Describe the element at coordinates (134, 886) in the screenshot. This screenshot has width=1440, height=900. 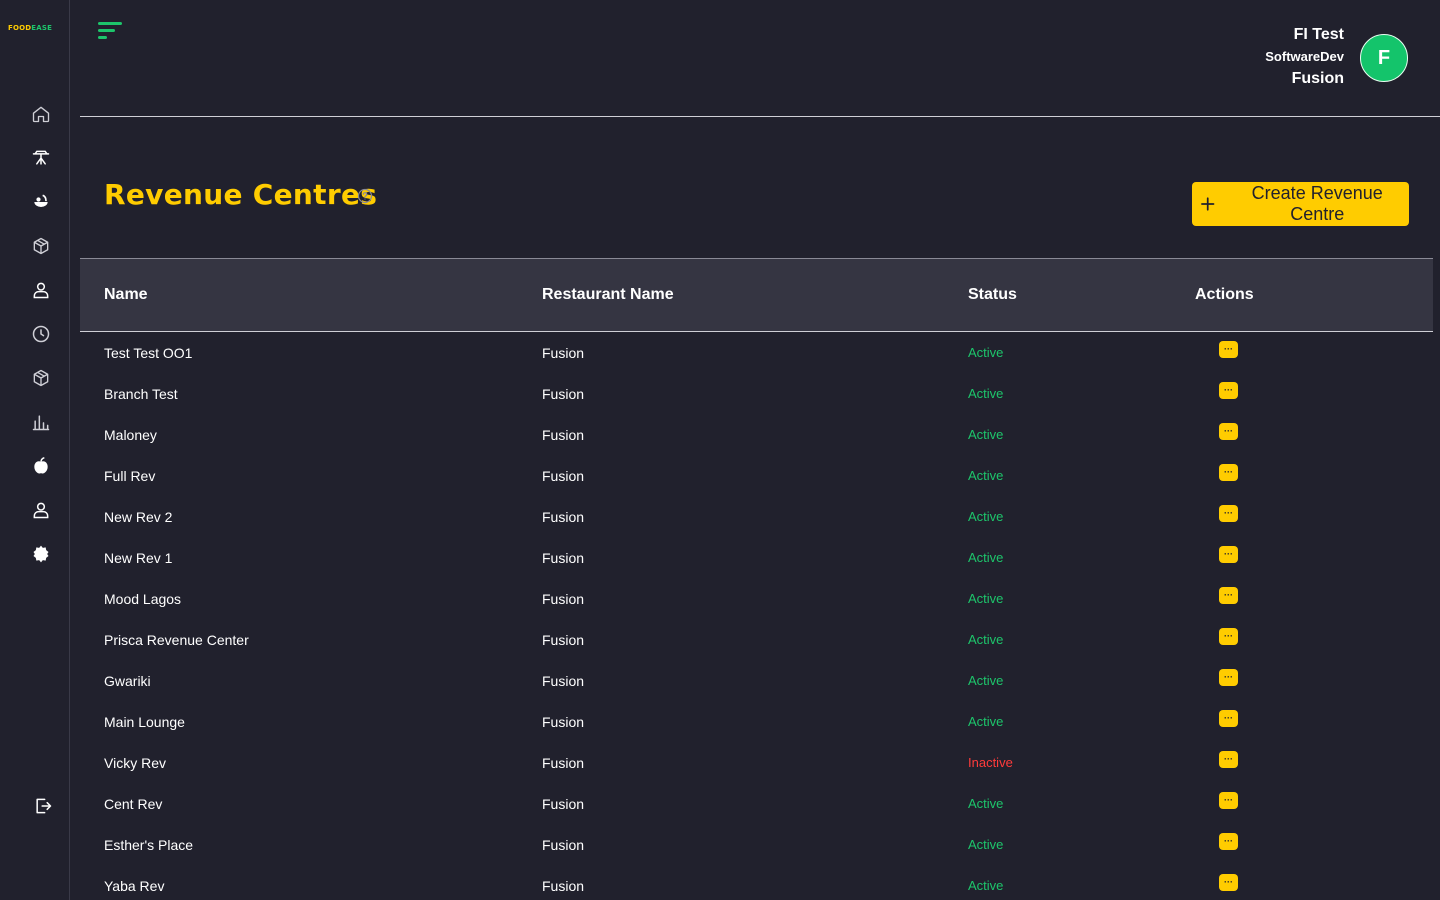
I see `cell-name: Yaba Rev` at that location.